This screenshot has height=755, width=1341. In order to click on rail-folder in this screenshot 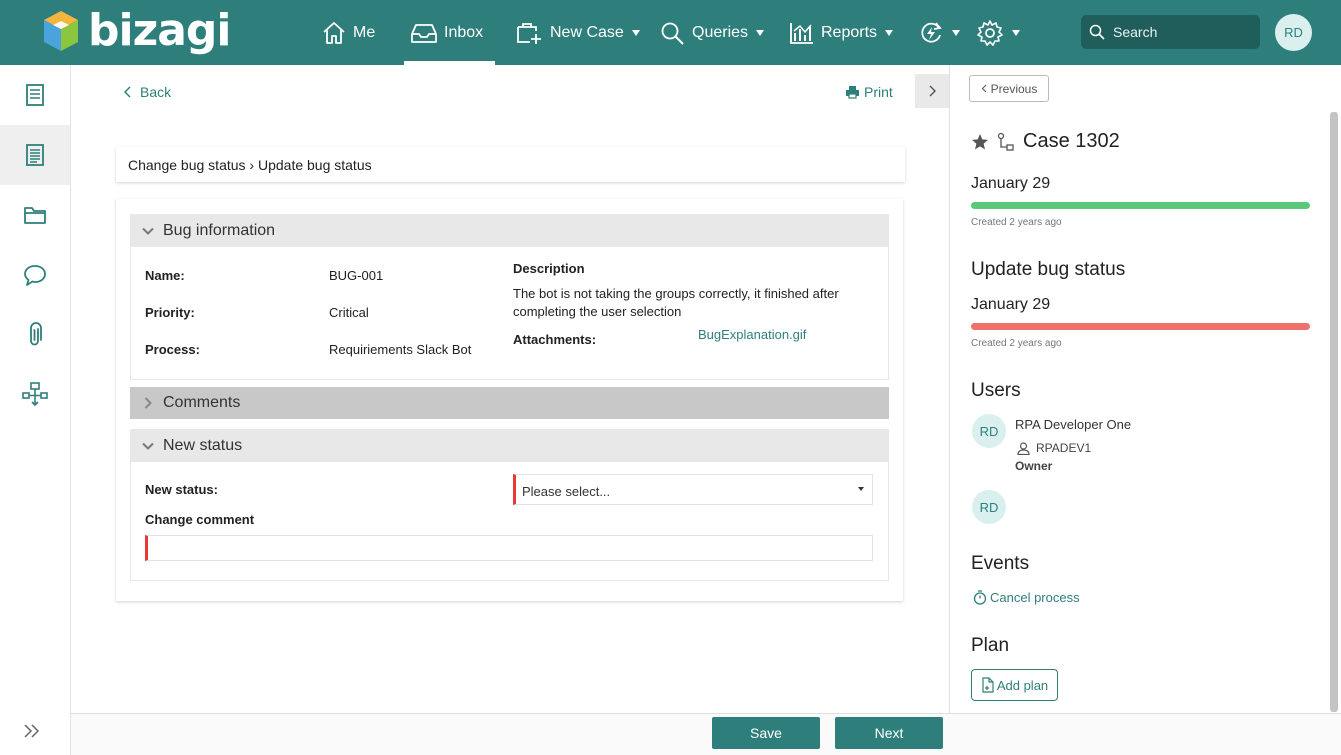, I will do `click(35, 215)`.